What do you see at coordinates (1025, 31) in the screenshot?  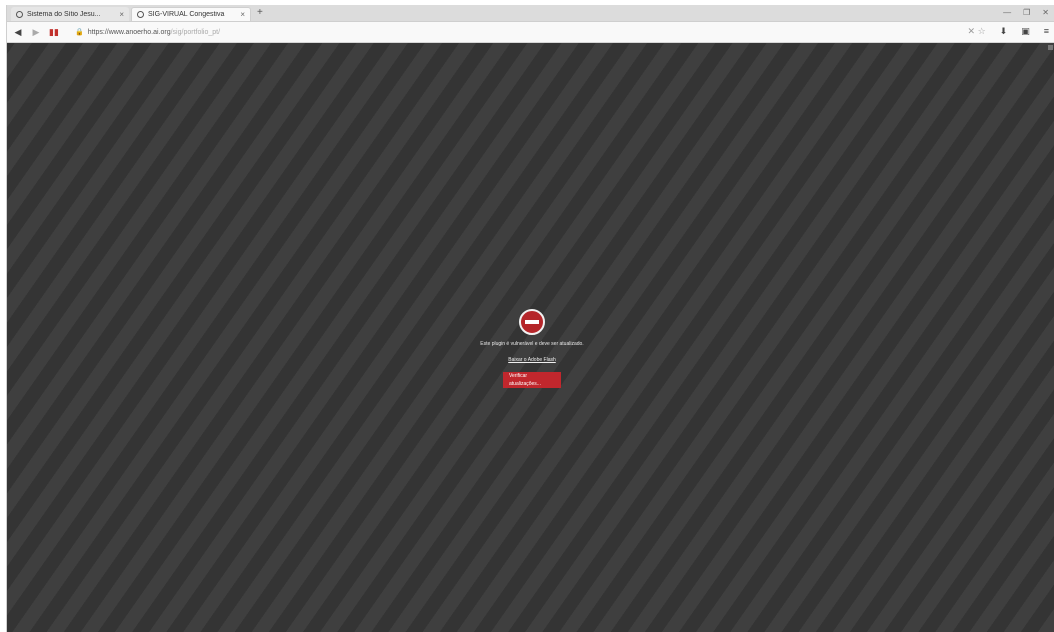 I see `library-icon: ▣` at bounding box center [1025, 31].